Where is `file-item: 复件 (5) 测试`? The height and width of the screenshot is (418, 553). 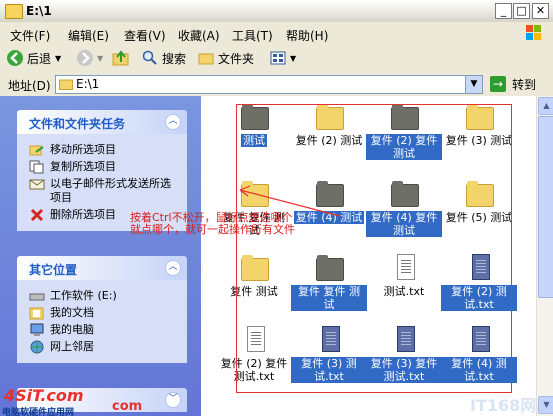
file-item: 复件 (5) 测试 is located at coordinates (479, 202).